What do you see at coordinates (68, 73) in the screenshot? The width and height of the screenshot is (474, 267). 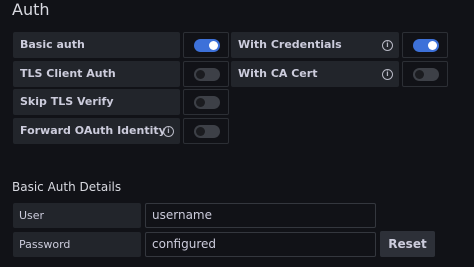 I see `tls-client-auth-label: TLS Client Auth` at bounding box center [68, 73].